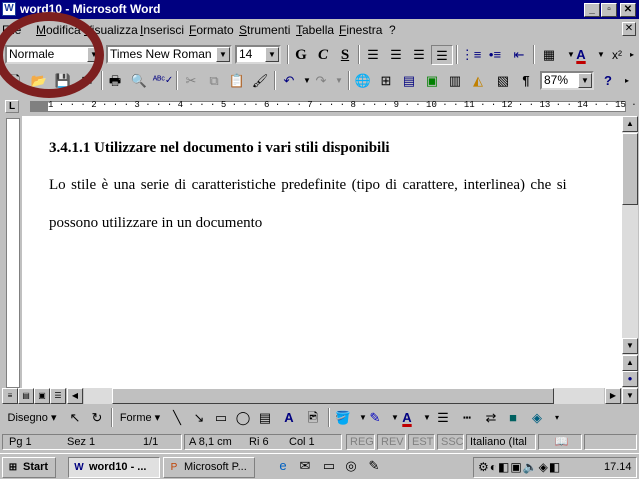 This screenshot has height=479, width=639. Describe the element at coordinates (391, 442) in the screenshot. I see `status-rev: REV` at that location.